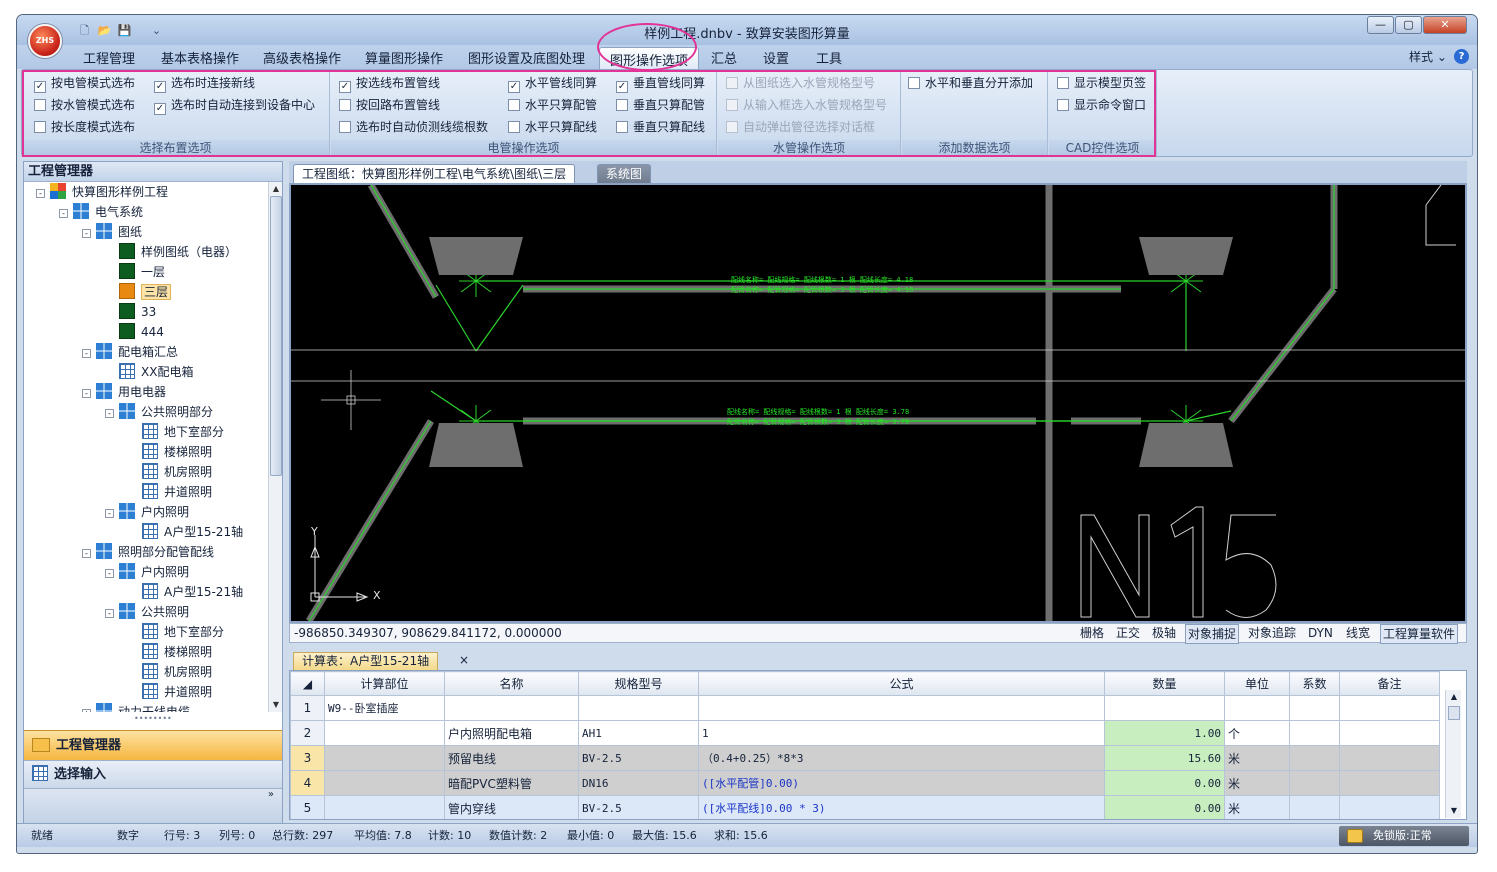 This screenshot has width=1497, height=872. I want to click on tab-summary: 汇总, so click(724, 57).